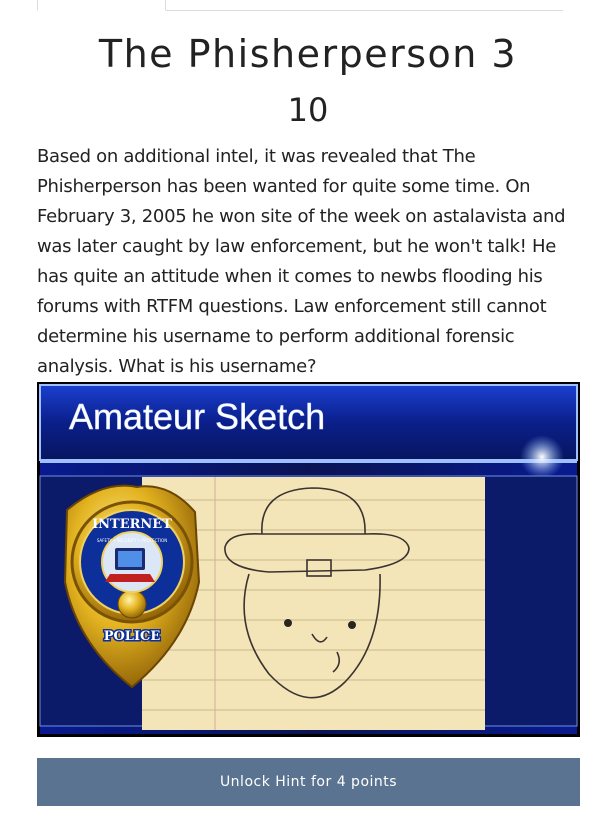 This screenshot has width=616, height=827. I want to click on modal-tab-bar, so click(300, 5).